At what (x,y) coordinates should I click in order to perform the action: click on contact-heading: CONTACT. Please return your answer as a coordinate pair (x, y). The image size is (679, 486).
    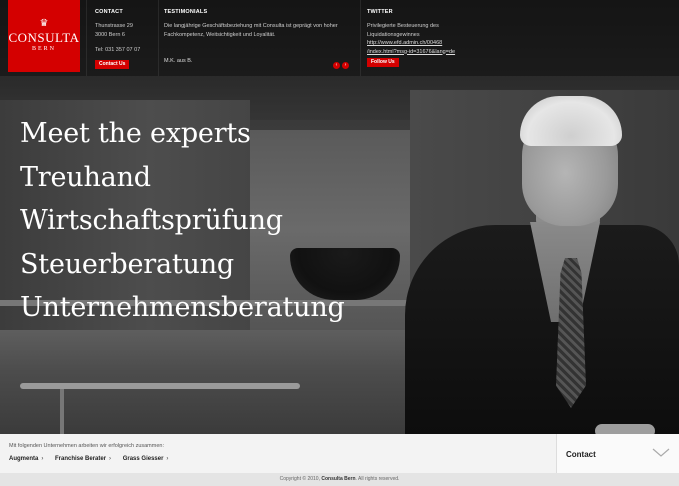
    Looking at the image, I should click on (109, 12).